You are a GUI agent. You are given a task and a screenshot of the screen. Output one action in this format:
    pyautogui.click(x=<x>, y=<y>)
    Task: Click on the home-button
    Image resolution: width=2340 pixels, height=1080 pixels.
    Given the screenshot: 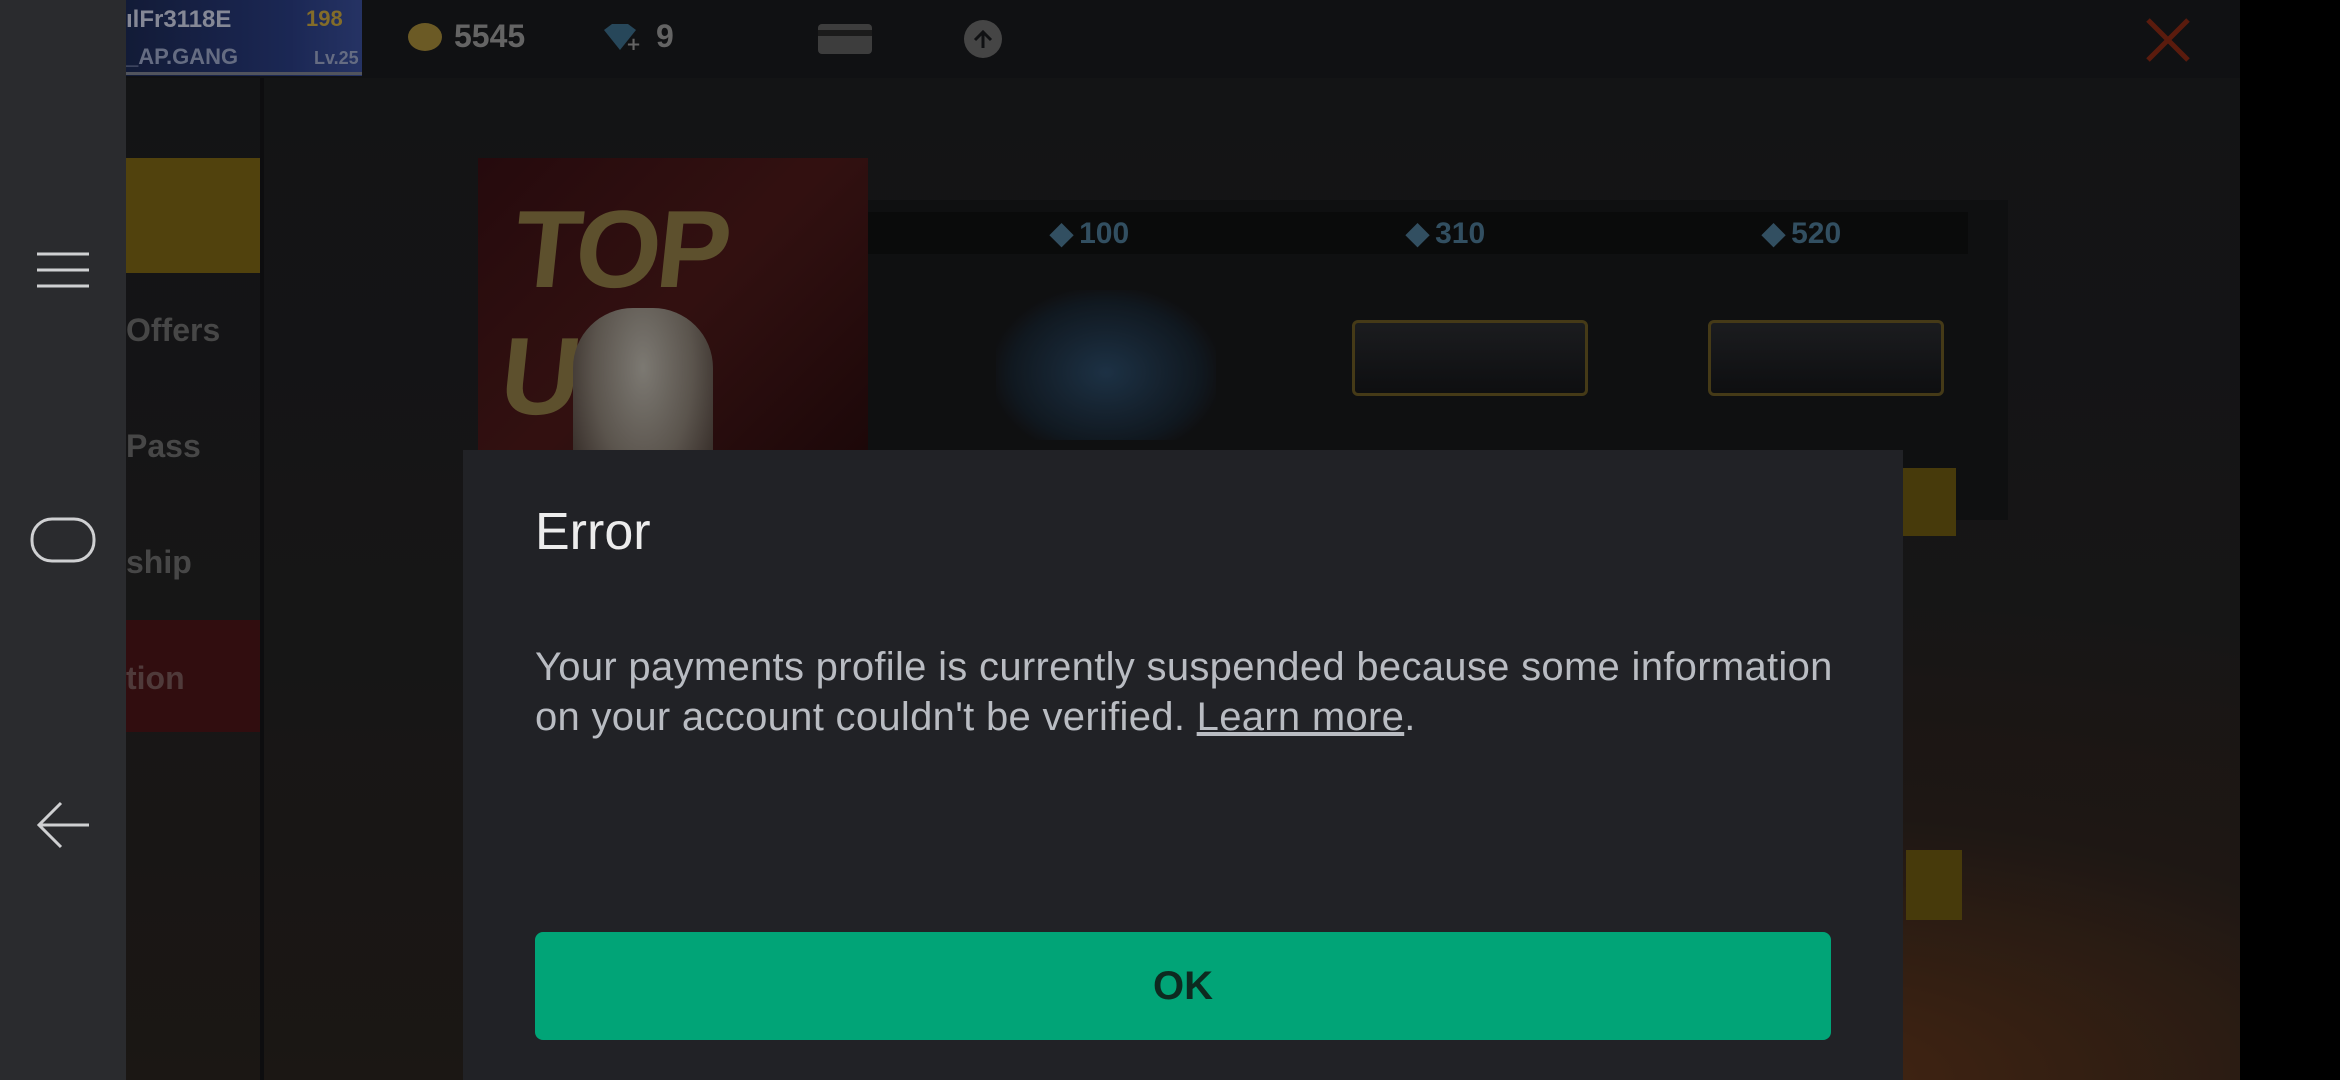 What is the action you would take?
    pyautogui.click(x=63, y=540)
    